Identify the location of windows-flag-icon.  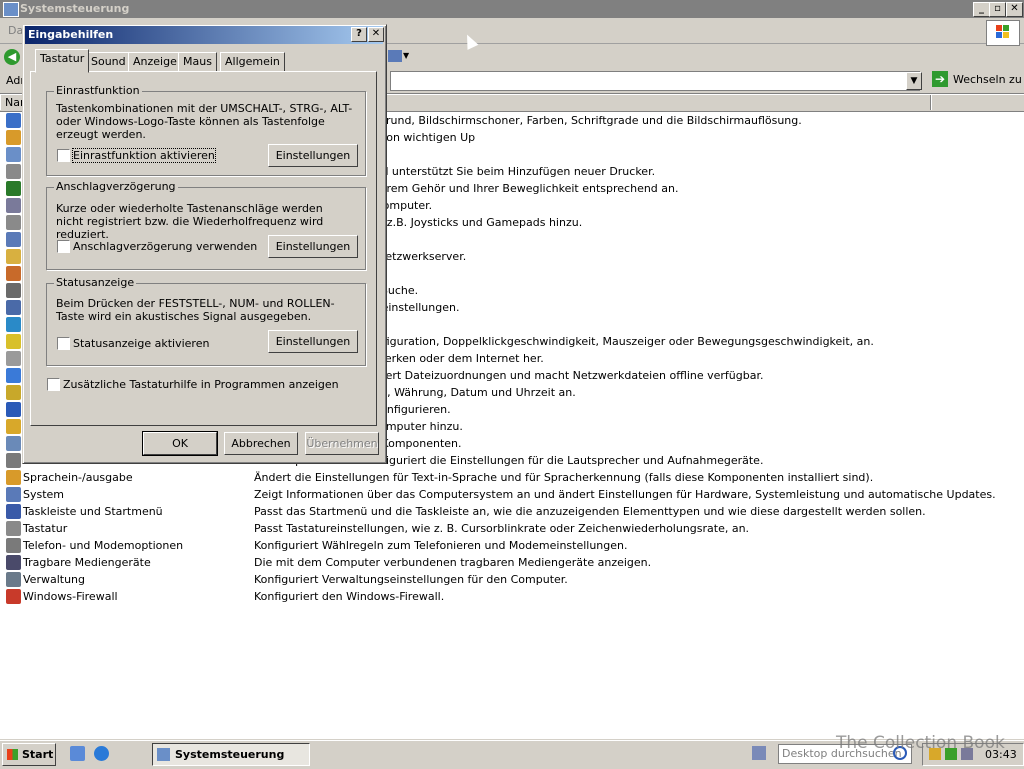
(12, 754).